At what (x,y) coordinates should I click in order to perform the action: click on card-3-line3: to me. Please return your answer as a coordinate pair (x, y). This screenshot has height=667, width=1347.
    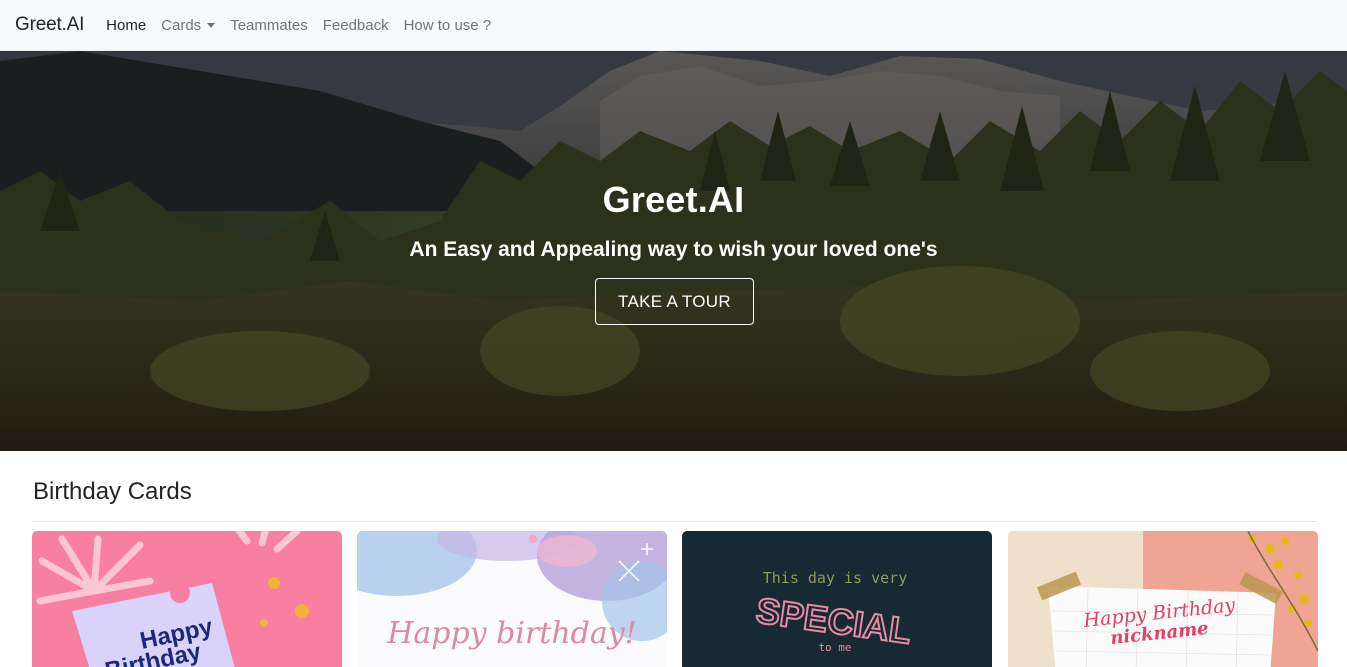
    Looking at the image, I should click on (834, 647).